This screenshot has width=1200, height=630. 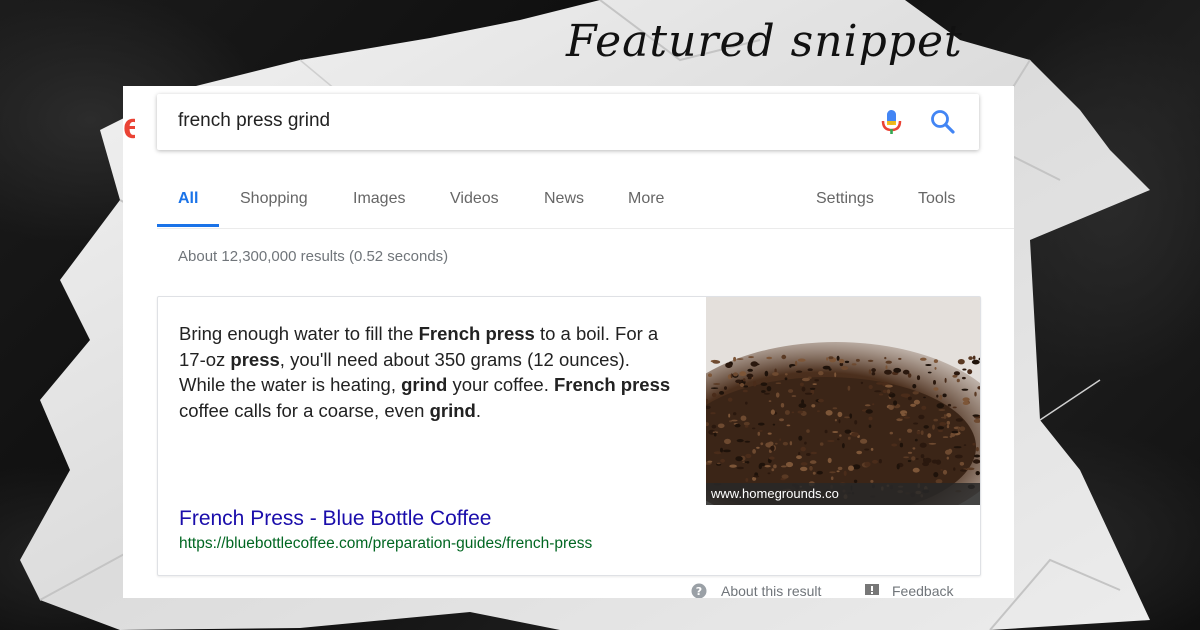 What do you see at coordinates (254, 121) in the screenshot?
I see `search-query-text: french press grind` at bounding box center [254, 121].